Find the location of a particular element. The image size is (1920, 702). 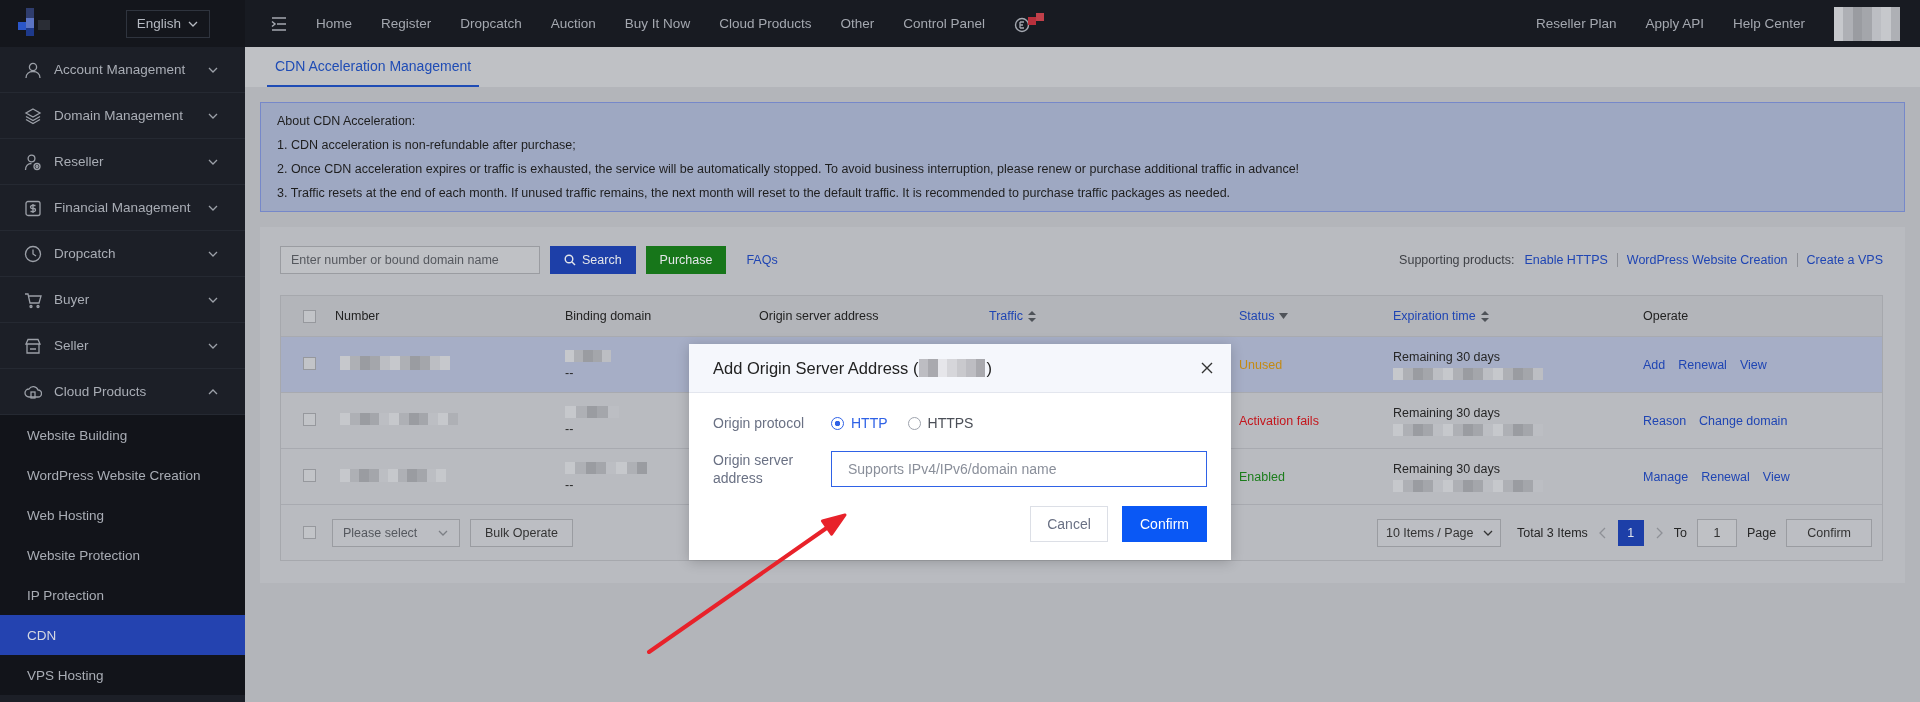

page-label: Page is located at coordinates (1762, 532).